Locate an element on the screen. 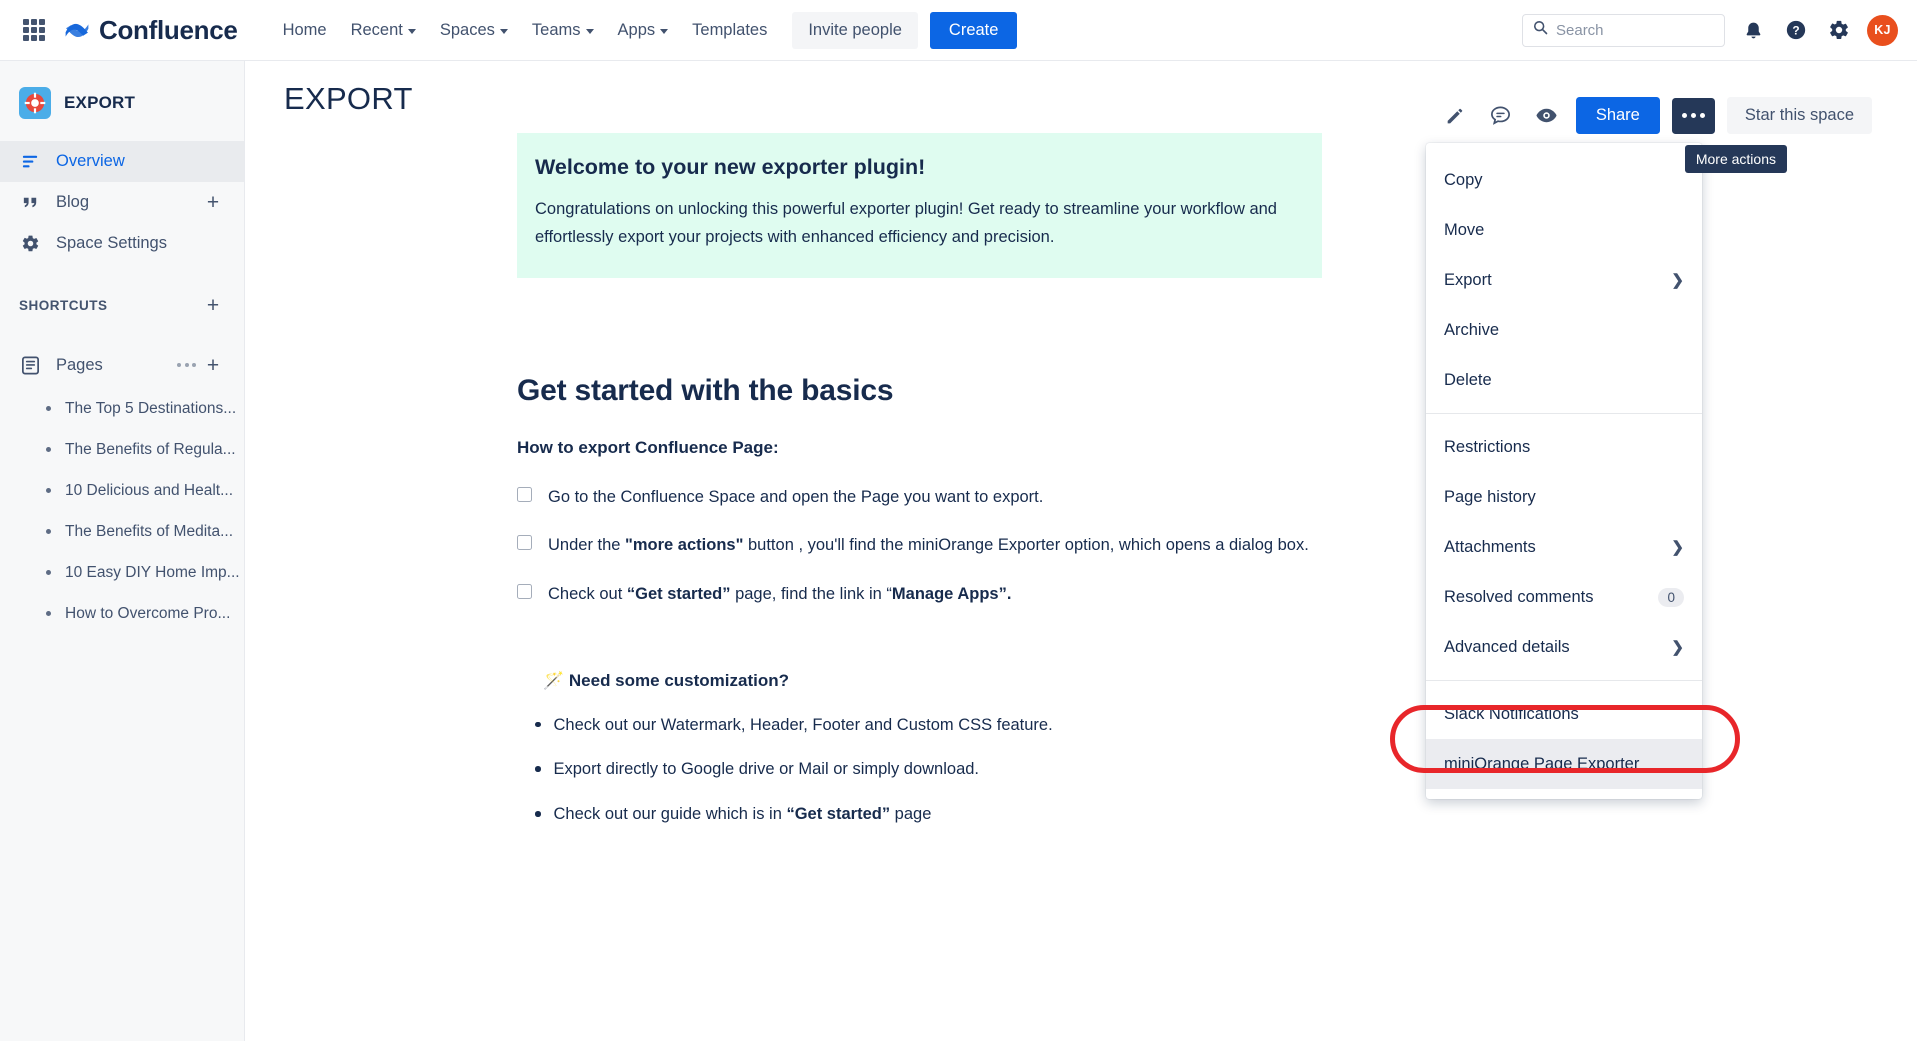  create-button: Create is located at coordinates (973, 30).